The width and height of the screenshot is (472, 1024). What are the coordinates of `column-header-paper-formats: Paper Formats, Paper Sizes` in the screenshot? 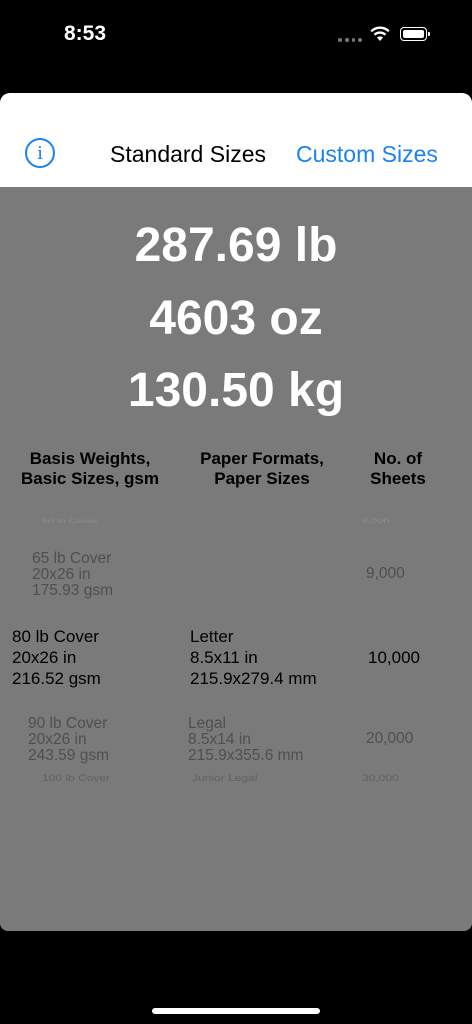 It's located at (262, 469).